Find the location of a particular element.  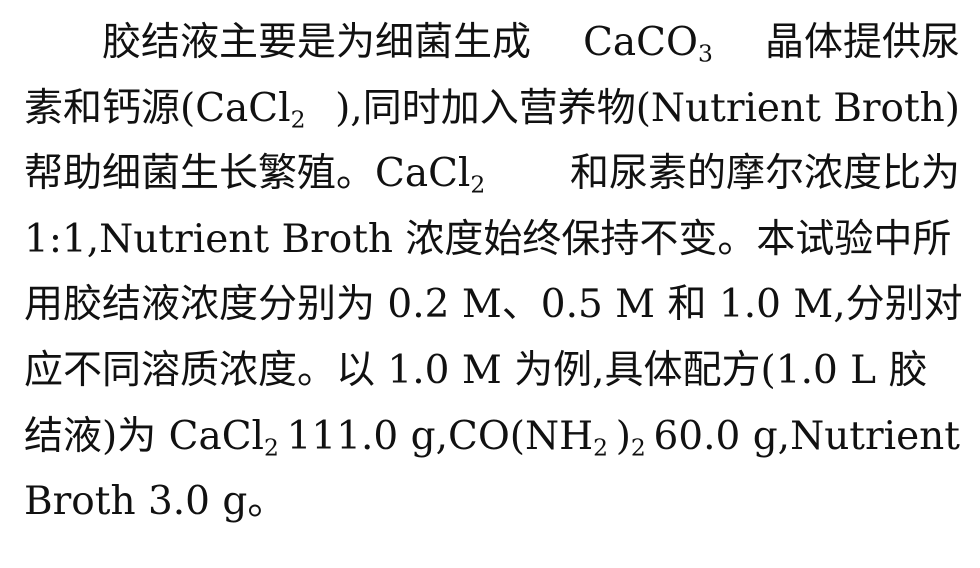

text-segment: 素和钙源(CaCl2 is located at coordinates (165, 109).